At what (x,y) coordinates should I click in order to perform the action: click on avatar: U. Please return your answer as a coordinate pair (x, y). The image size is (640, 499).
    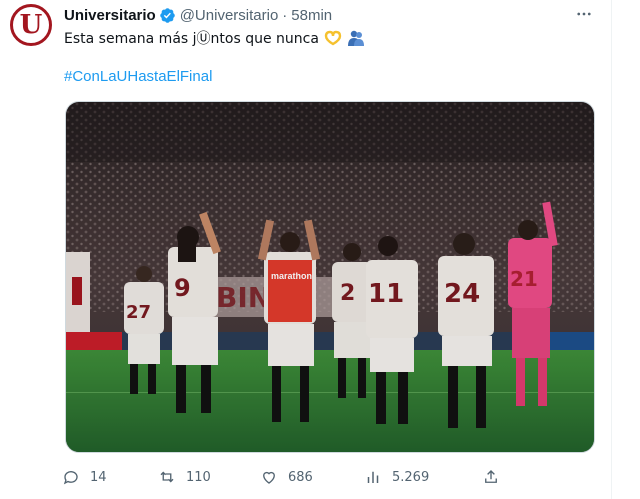
    Looking at the image, I should click on (31, 25).